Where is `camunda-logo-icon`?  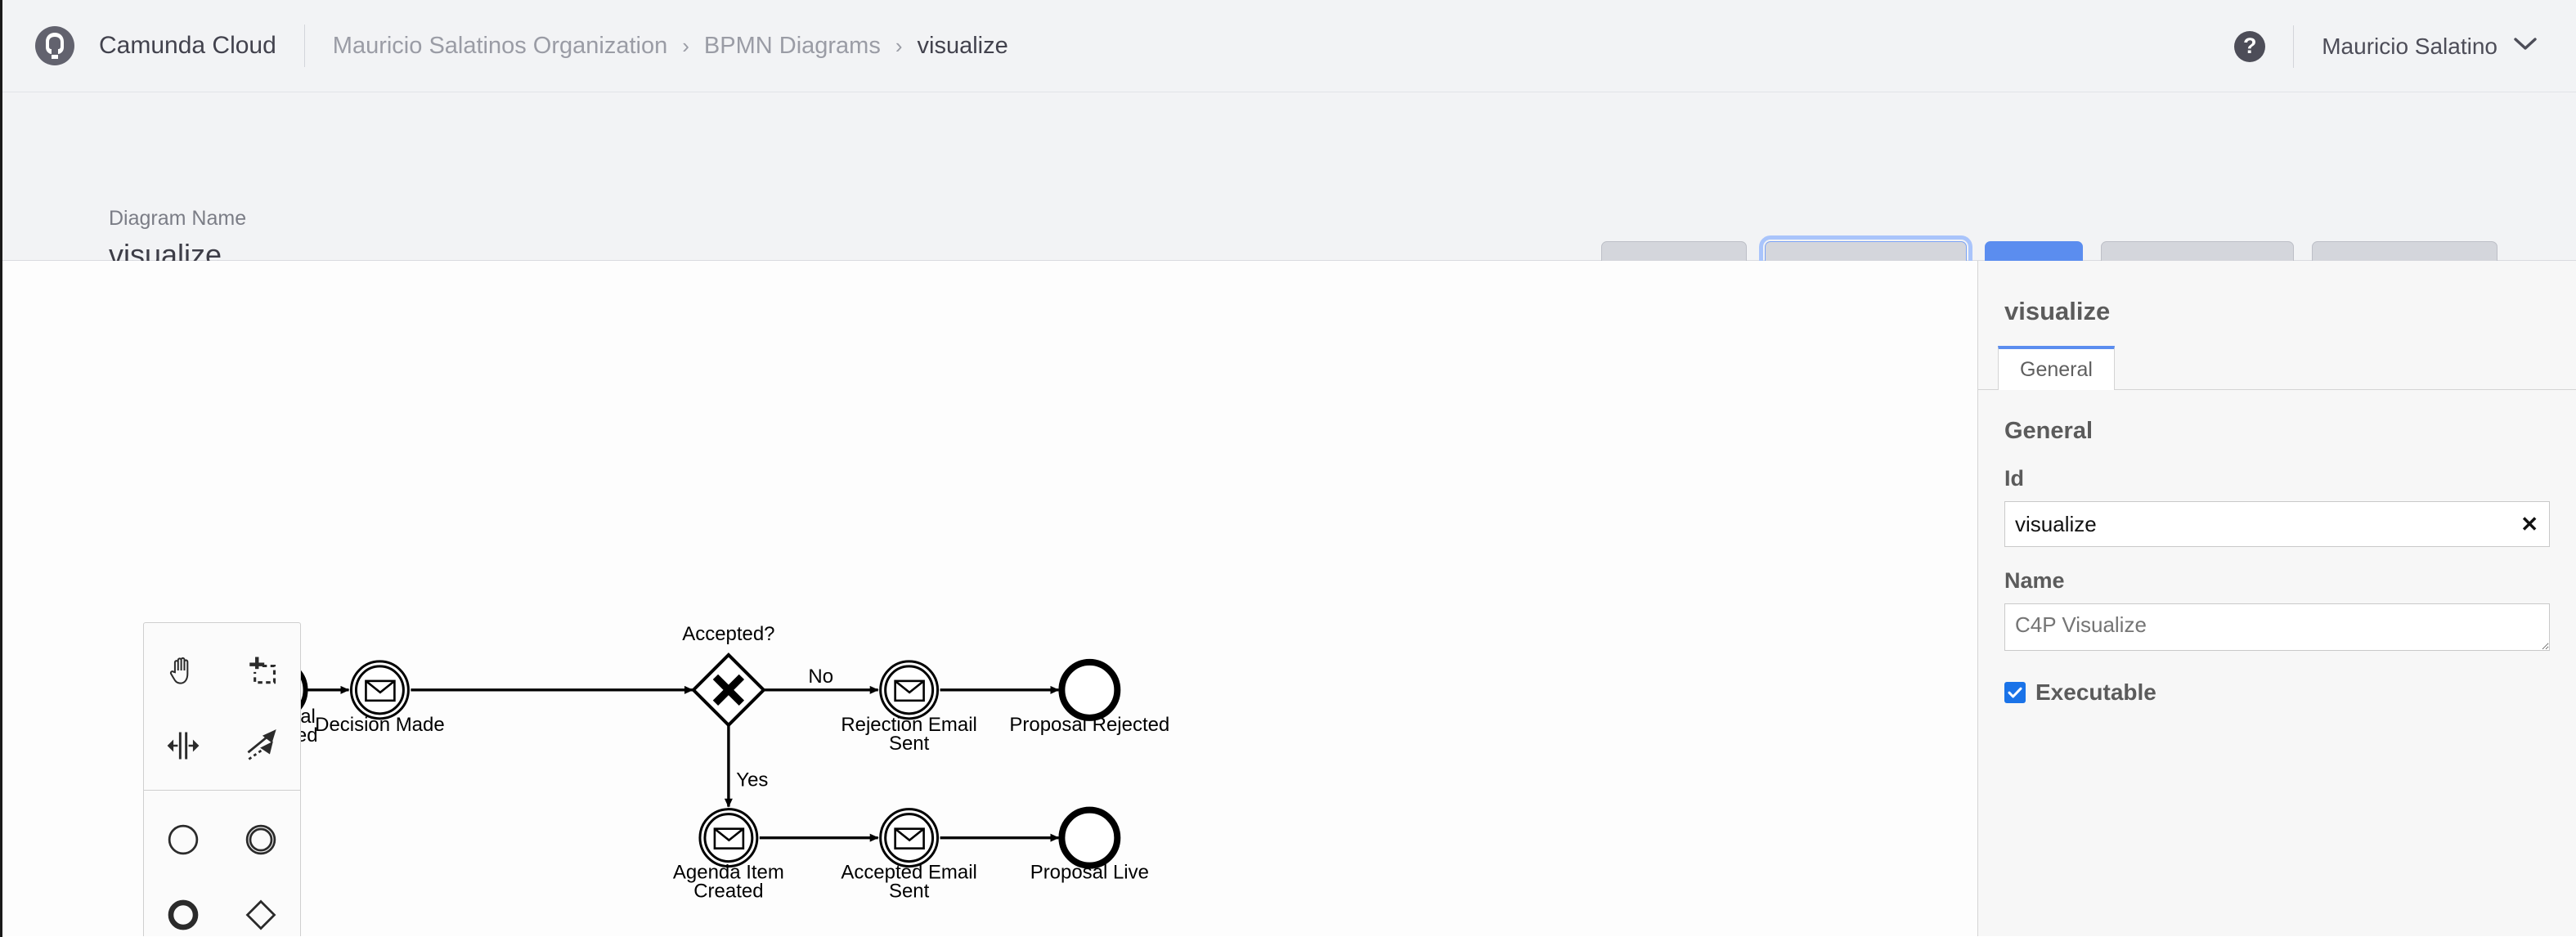
camunda-logo-icon is located at coordinates (55, 45).